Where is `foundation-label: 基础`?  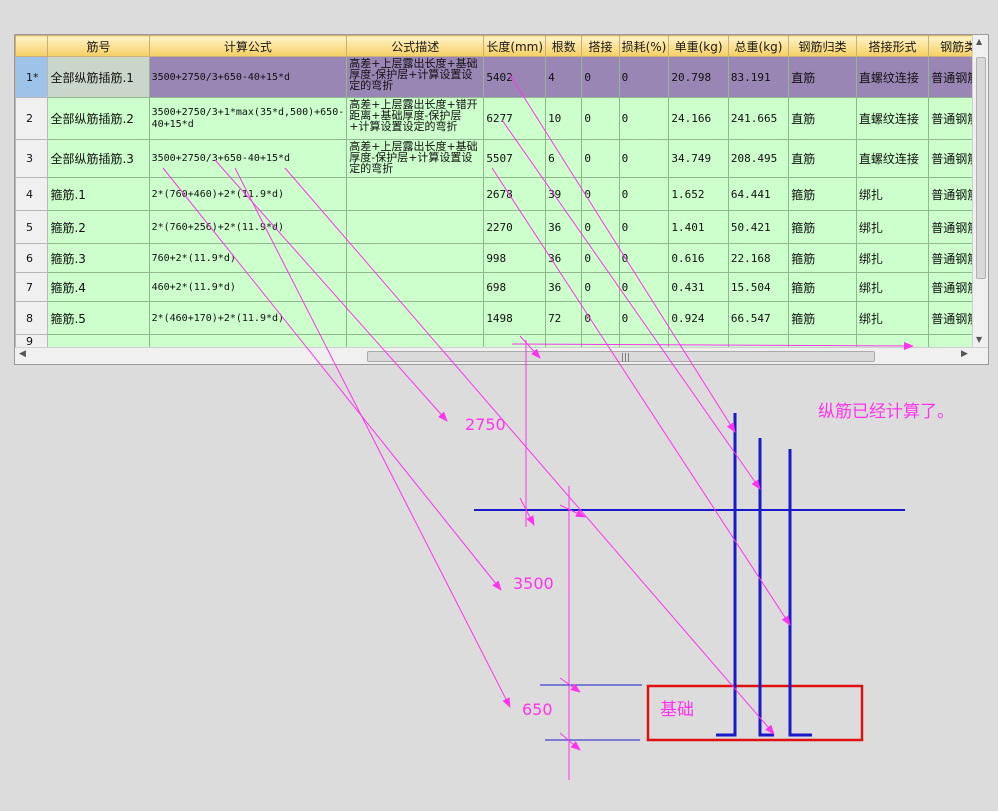
foundation-label: 基础 is located at coordinates (677, 710).